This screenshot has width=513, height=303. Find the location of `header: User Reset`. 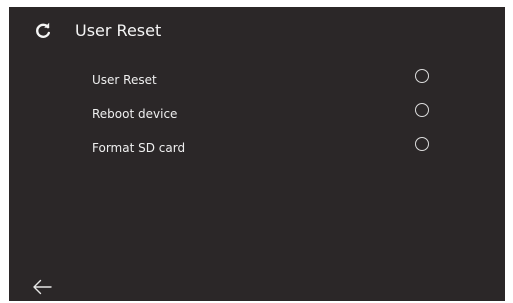

header: User Reset is located at coordinates (257, 32).